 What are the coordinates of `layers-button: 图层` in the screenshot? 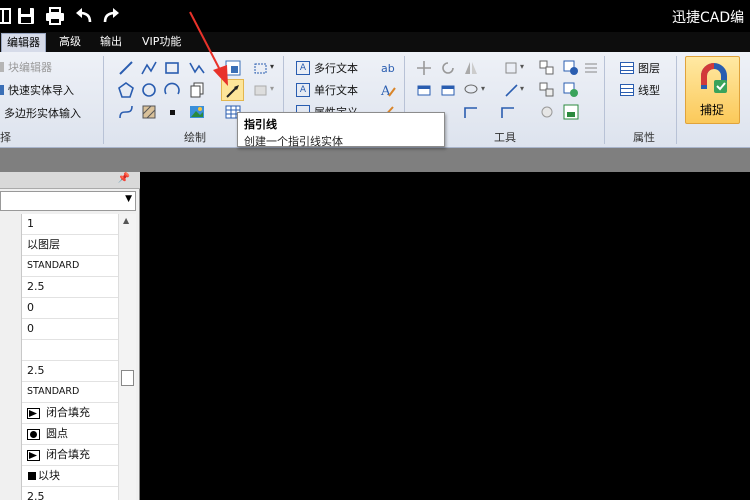 It's located at (640, 68).